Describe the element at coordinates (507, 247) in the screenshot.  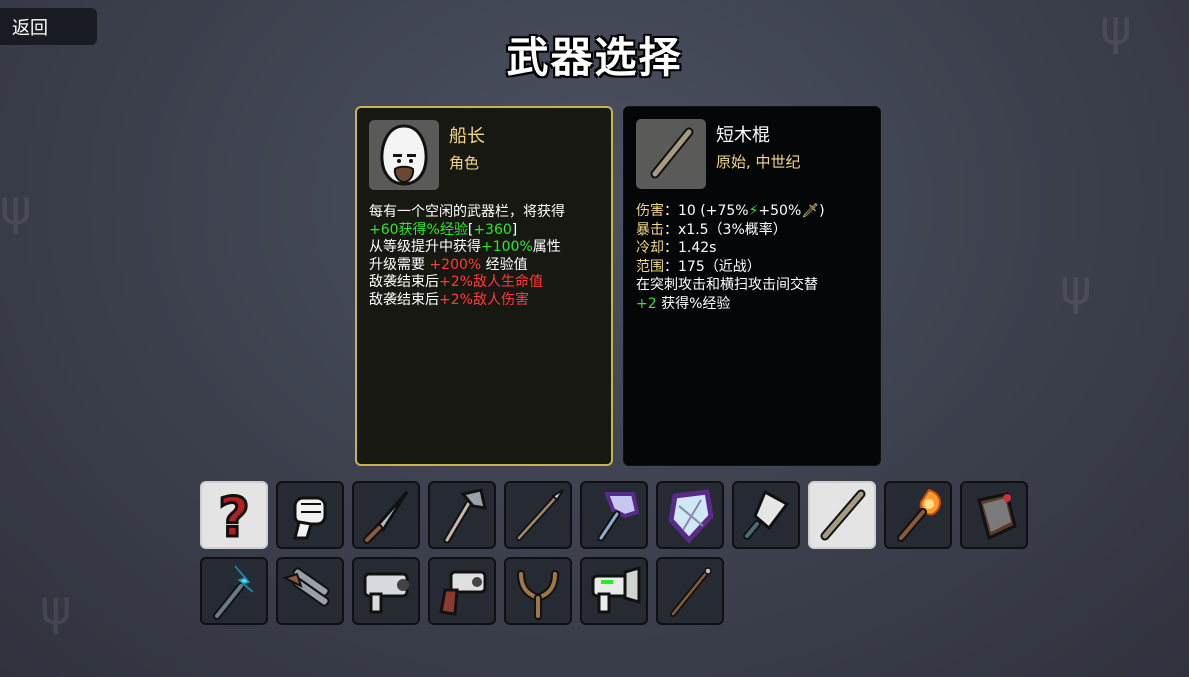
I see `character-text: +100%` at that location.